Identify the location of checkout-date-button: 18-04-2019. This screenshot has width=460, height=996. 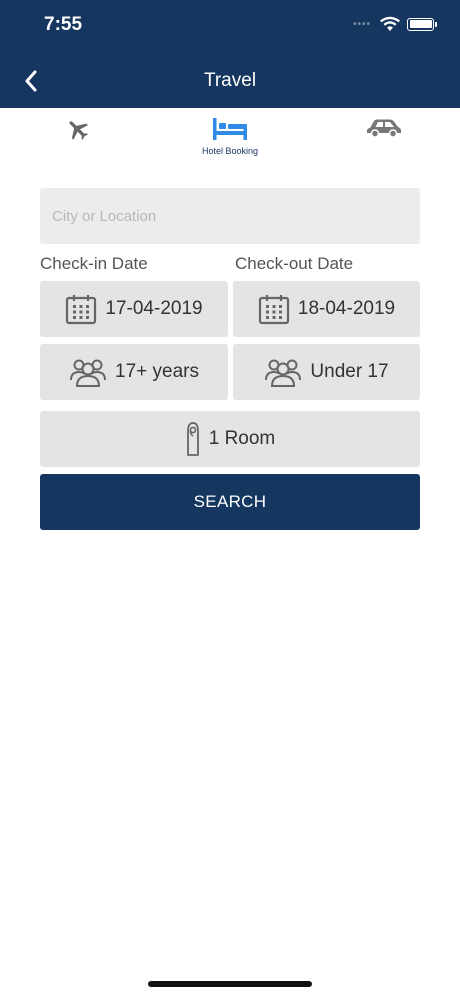
(326, 309).